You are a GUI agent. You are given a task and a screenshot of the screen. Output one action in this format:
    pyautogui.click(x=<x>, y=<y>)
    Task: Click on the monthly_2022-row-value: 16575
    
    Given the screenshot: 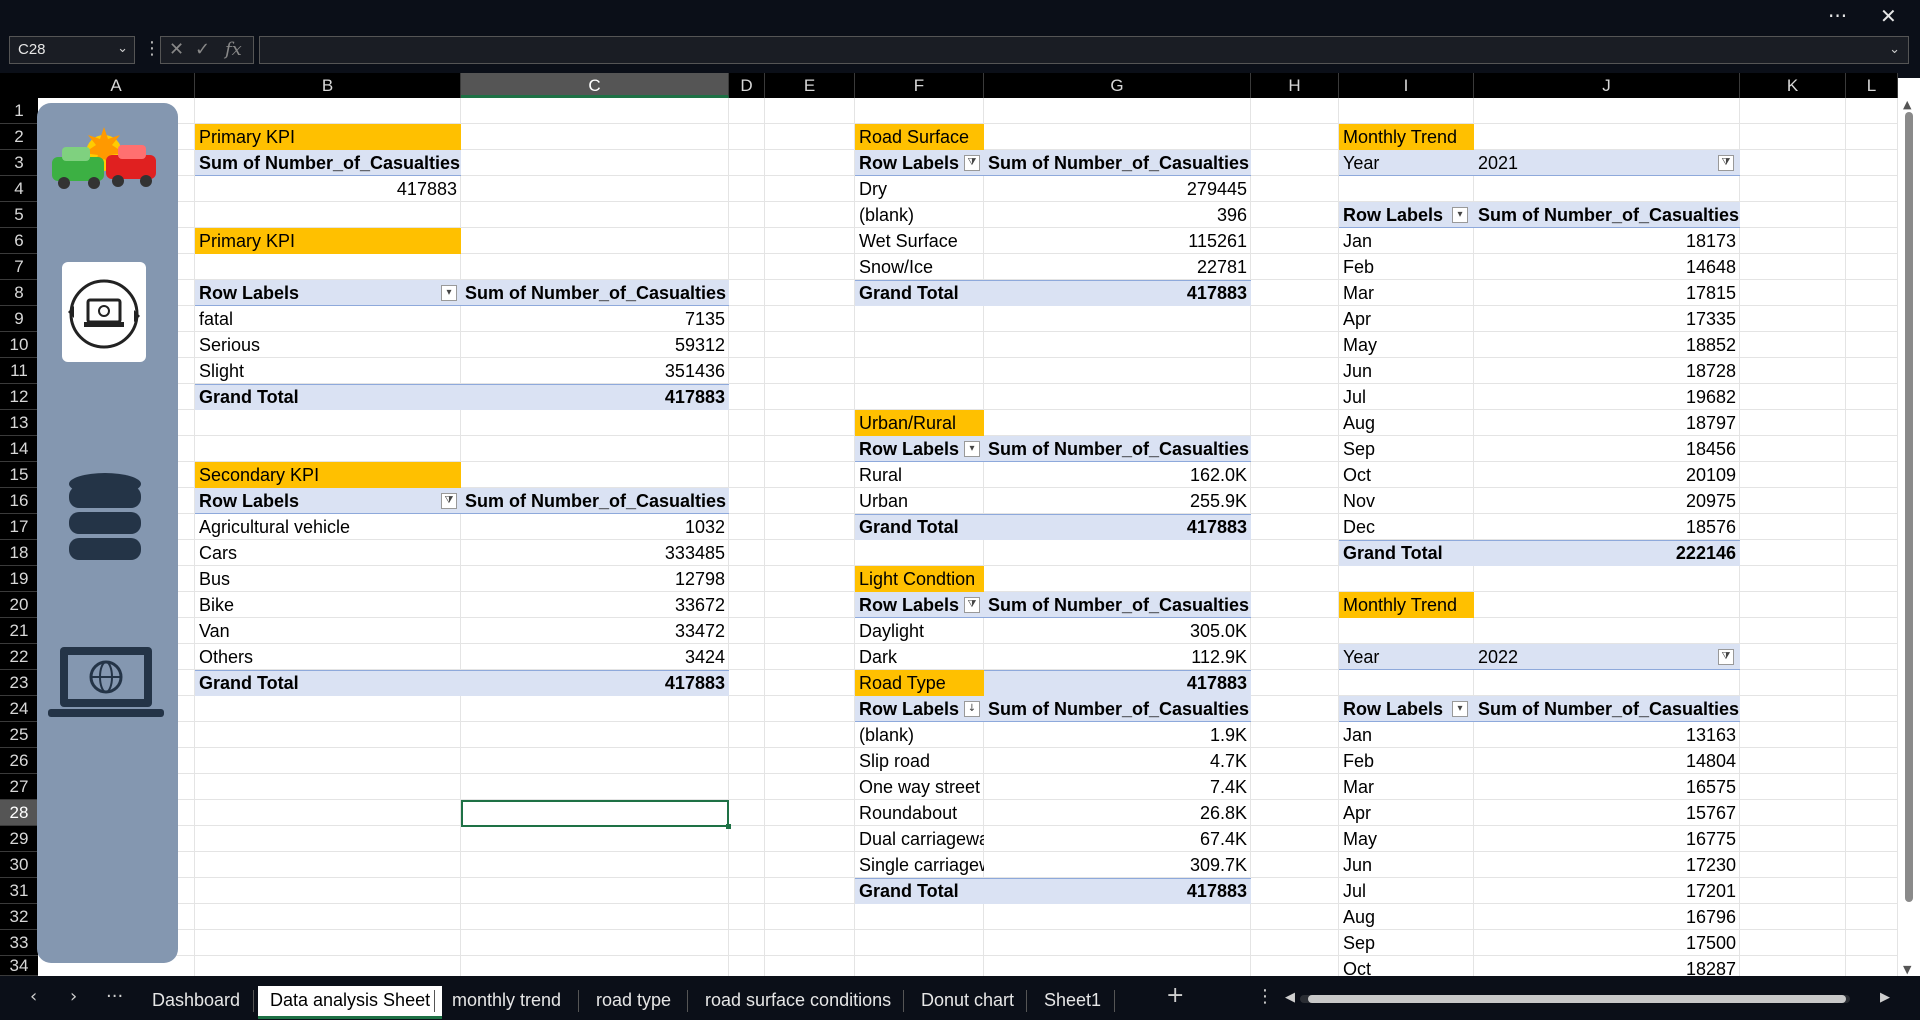 What is the action you would take?
    pyautogui.click(x=1607, y=787)
    